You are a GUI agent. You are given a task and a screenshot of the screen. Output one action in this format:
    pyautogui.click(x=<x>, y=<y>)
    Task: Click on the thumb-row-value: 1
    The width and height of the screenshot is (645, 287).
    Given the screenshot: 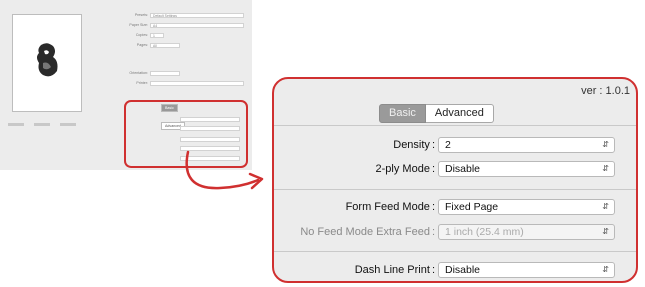 What is the action you would take?
    pyautogui.click(x=157, y=35)
    